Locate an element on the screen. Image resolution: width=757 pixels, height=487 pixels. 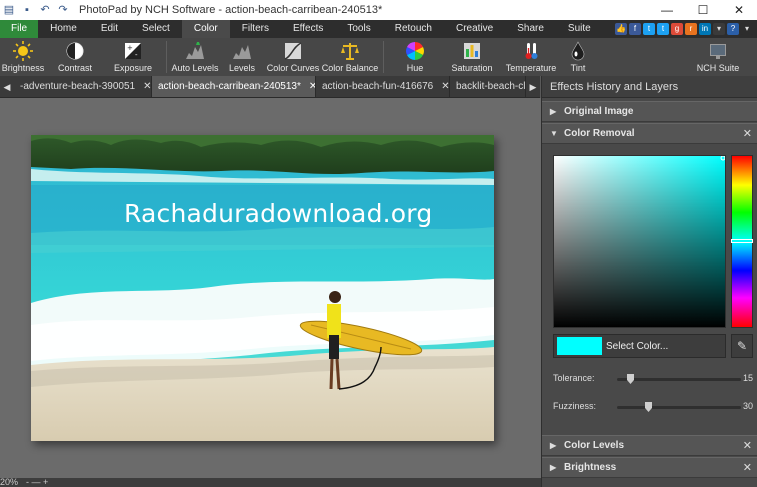
redo-icon: ↷ is located at coordinates (63, 10).